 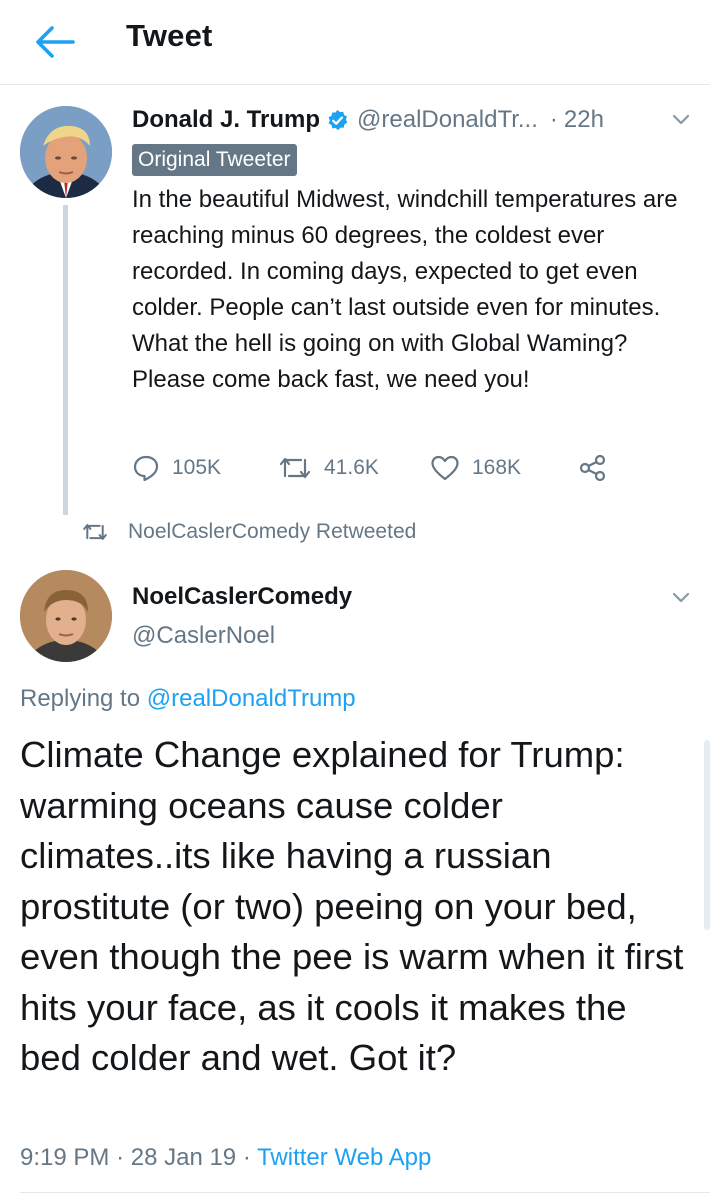 What do you see at coordinates (80, 698) in the screenshot?
I see `replying-to-label: Replying to` at bounding box center [80, 698].